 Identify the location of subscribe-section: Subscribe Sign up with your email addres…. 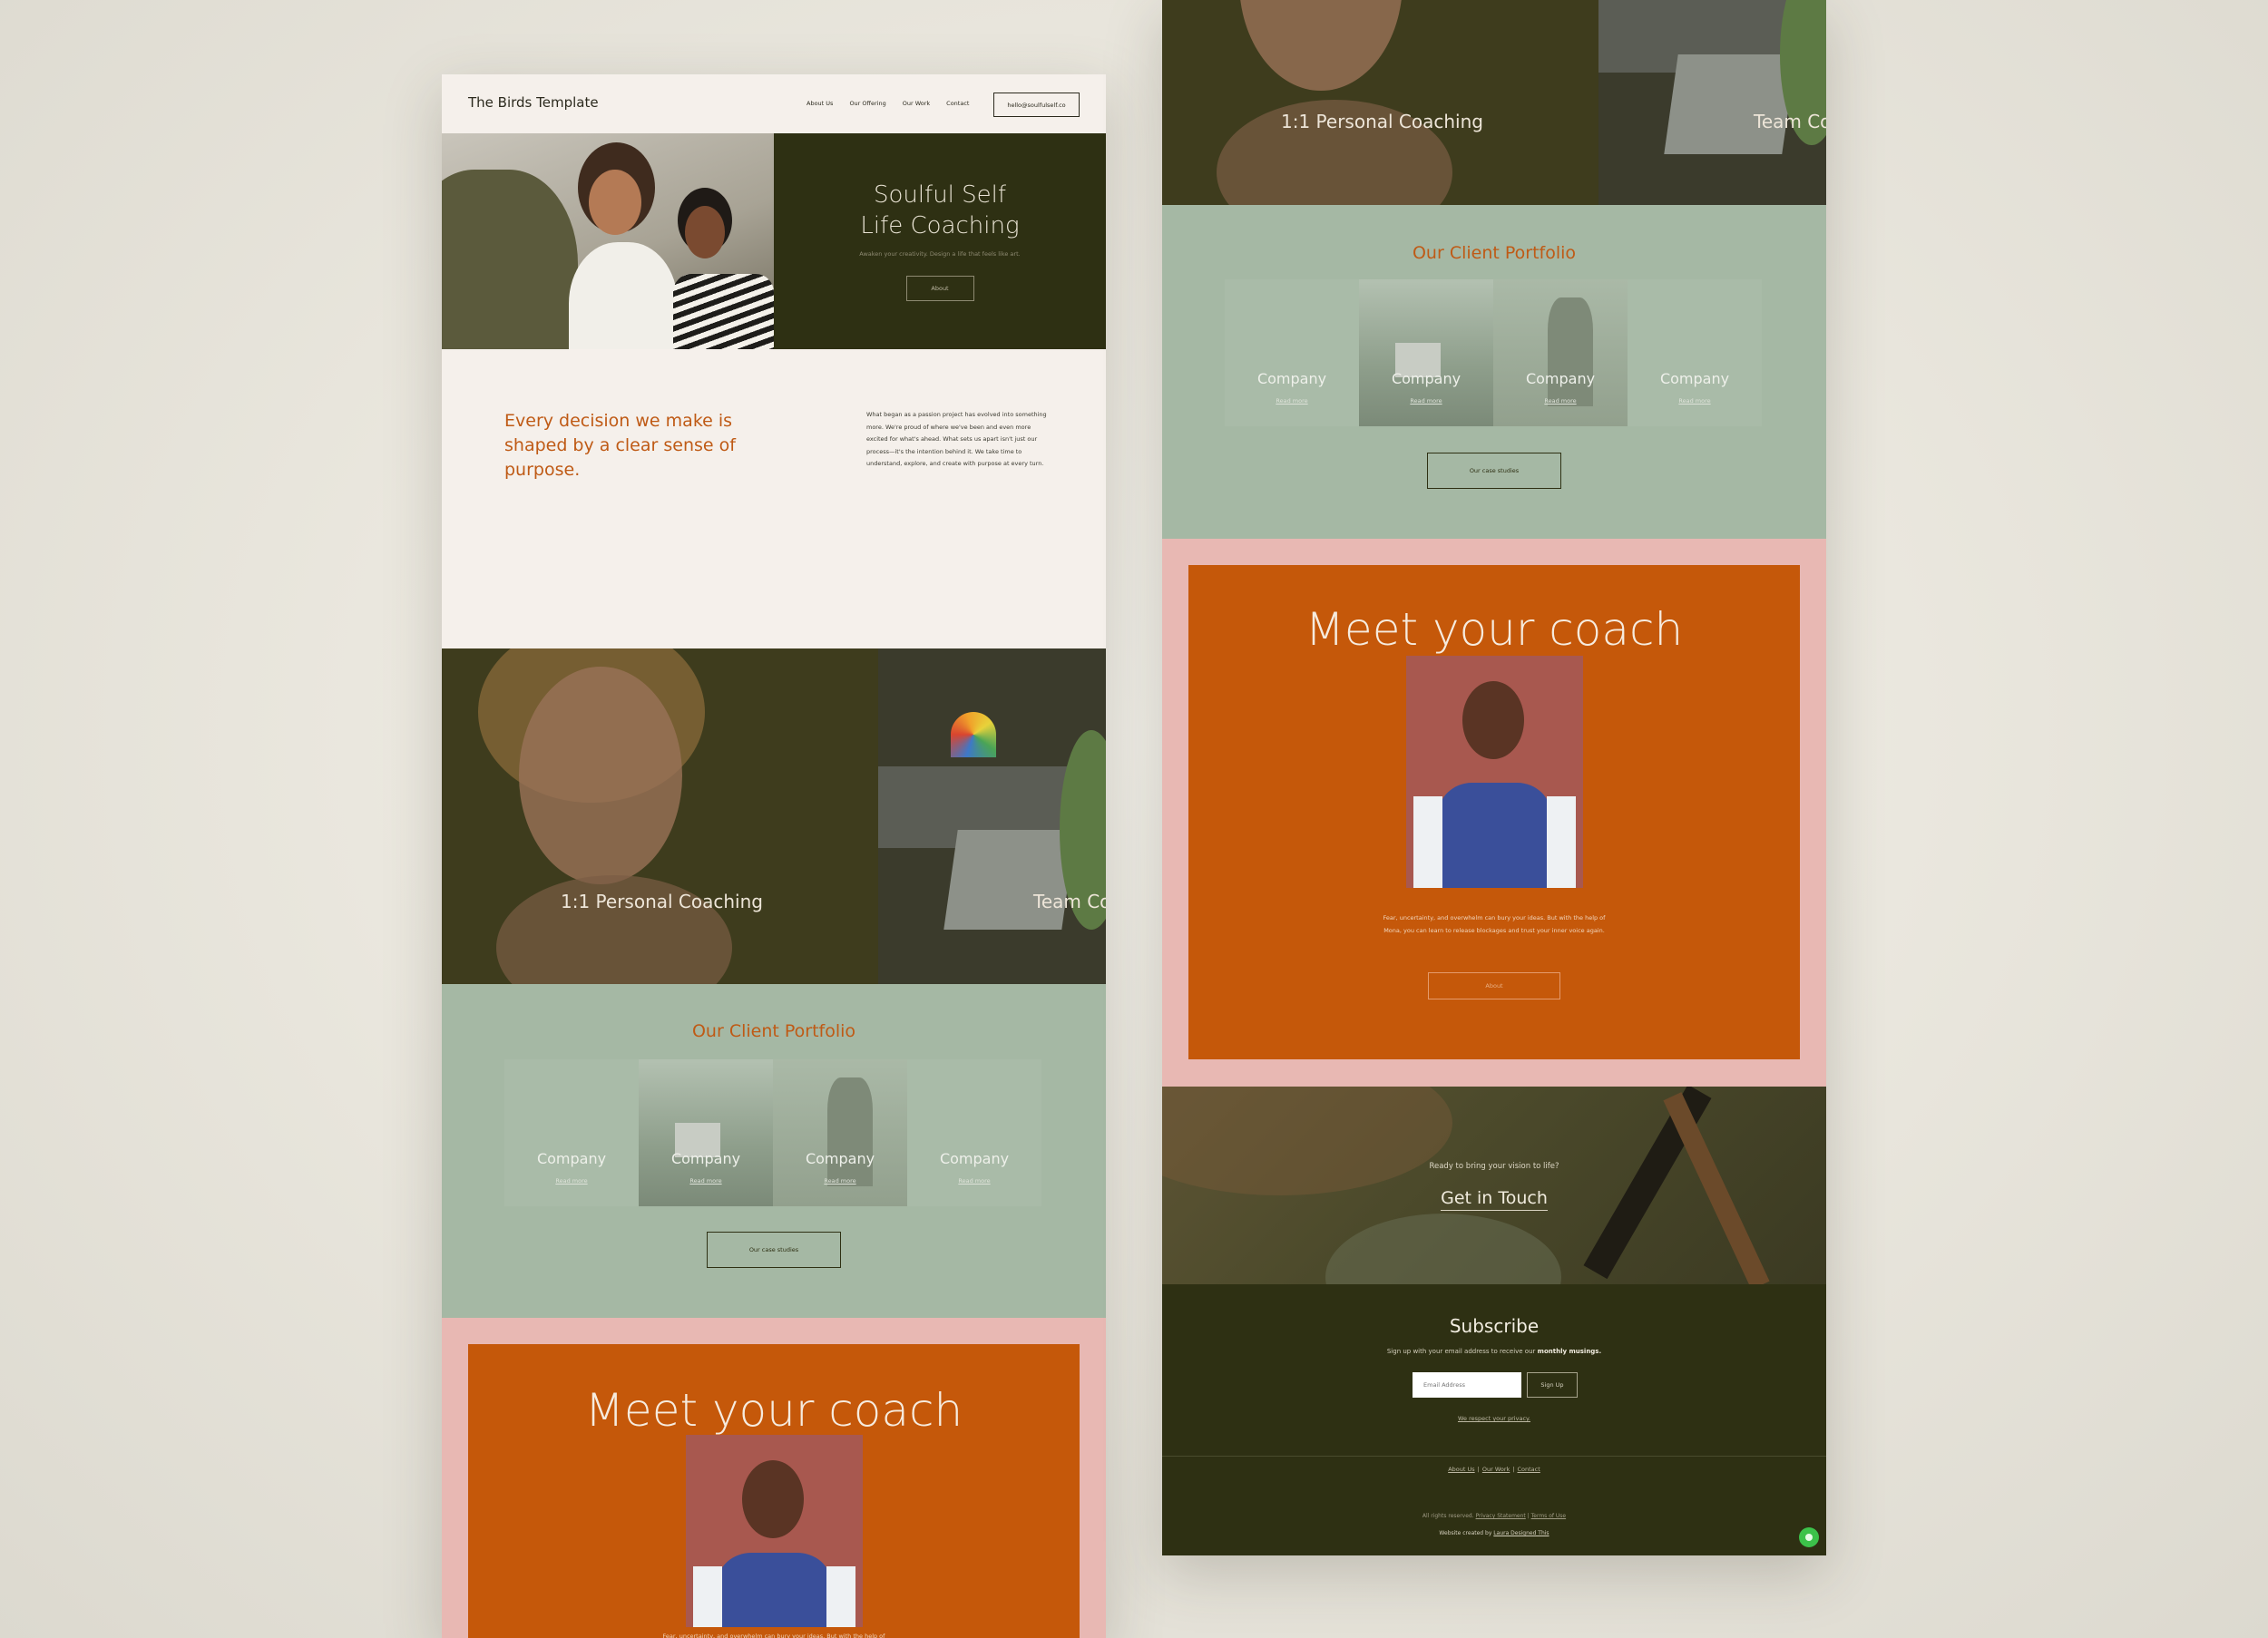
(1494, 1370).